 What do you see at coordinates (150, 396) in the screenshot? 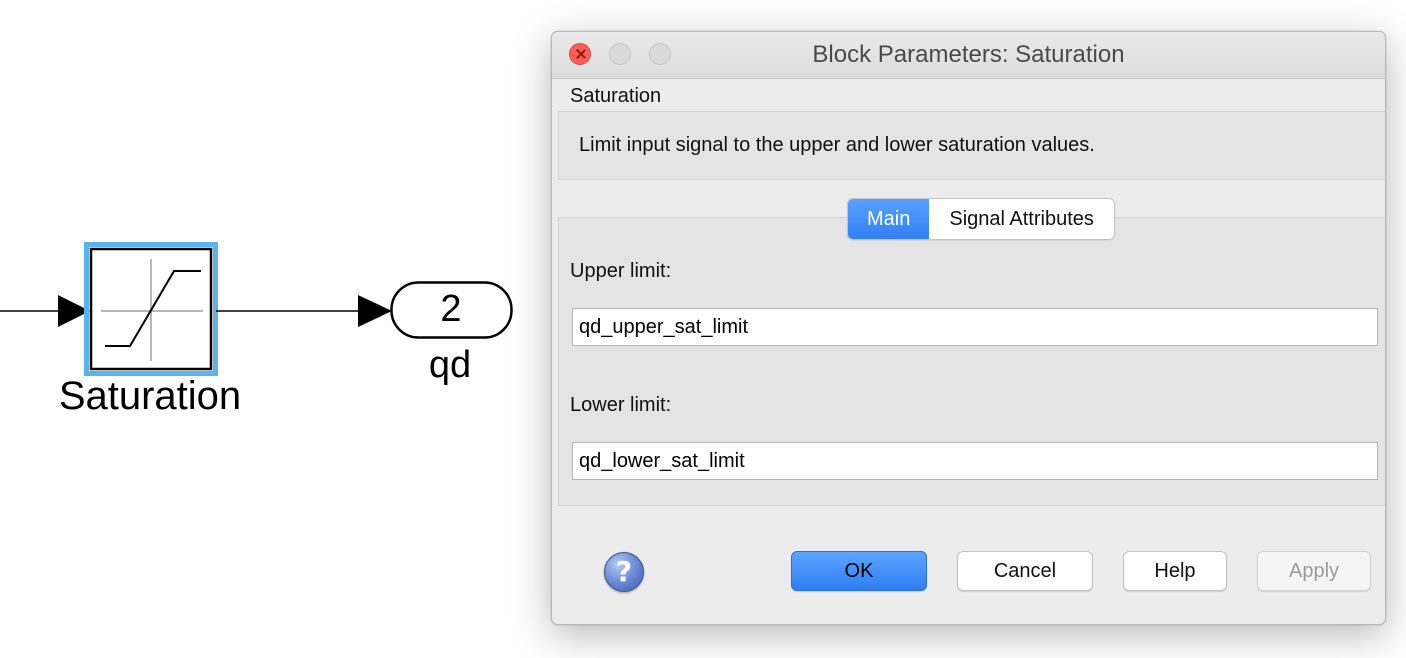
I see `saturation-block-label: Saturation` at bounding box center [150, 396].